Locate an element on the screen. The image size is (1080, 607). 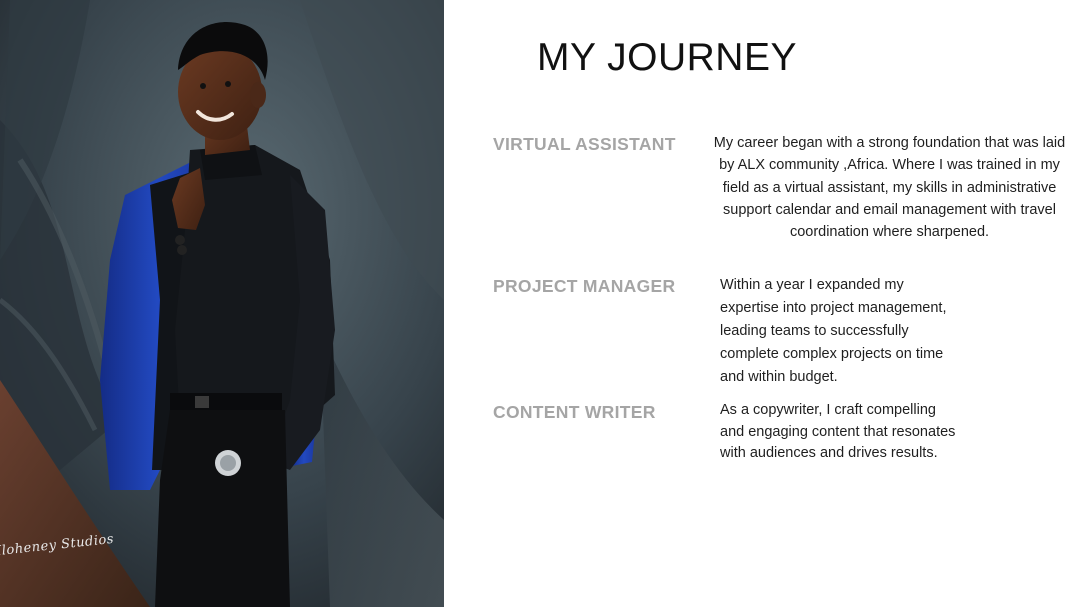
role-title-virtual-assistant: VIRTUAL ASSISTANT is located at coordinates (584, 144).